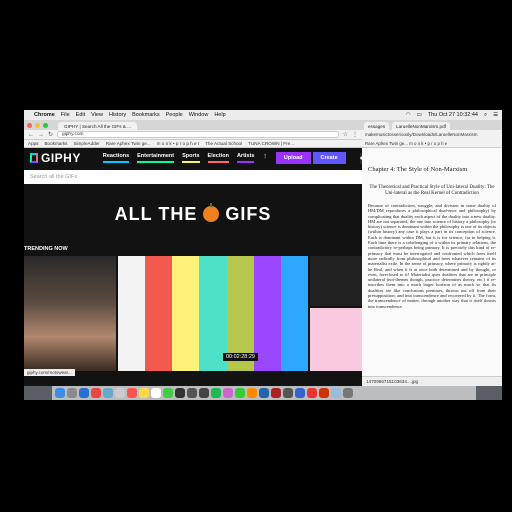 This screenshot has height=512, width=512. I want to click on menu-list-icon: ☰, so click(495, 115).